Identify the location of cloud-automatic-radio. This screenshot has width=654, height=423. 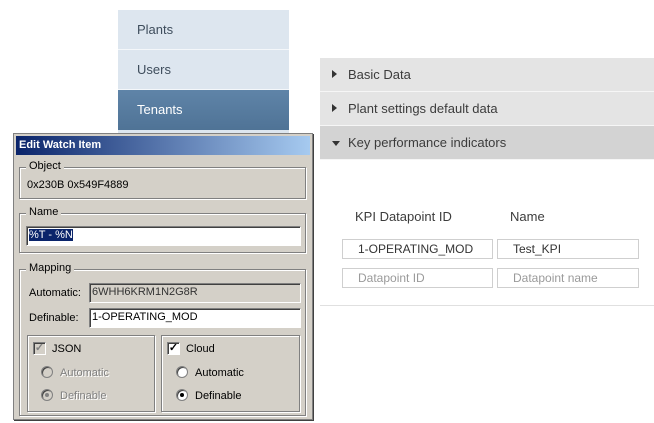
(182, 372).